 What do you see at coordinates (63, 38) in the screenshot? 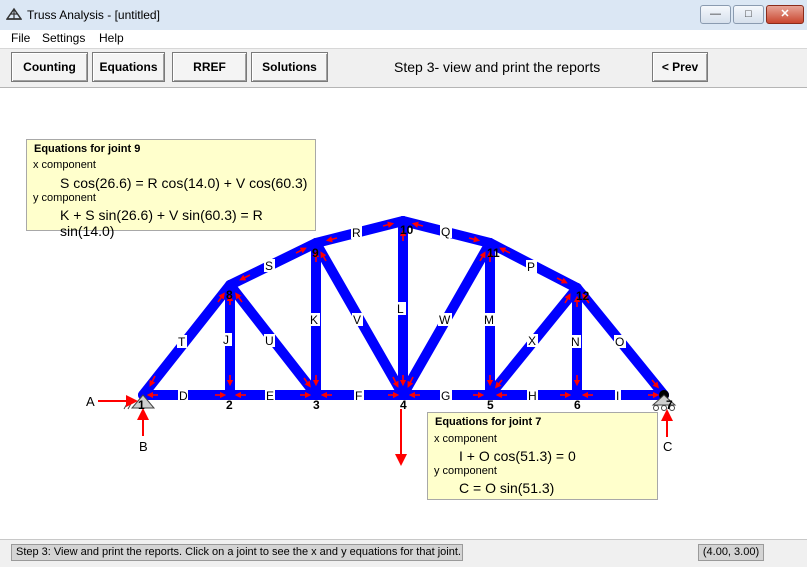
I see `menu-settings: Settings` at bounding box center [63, 38].